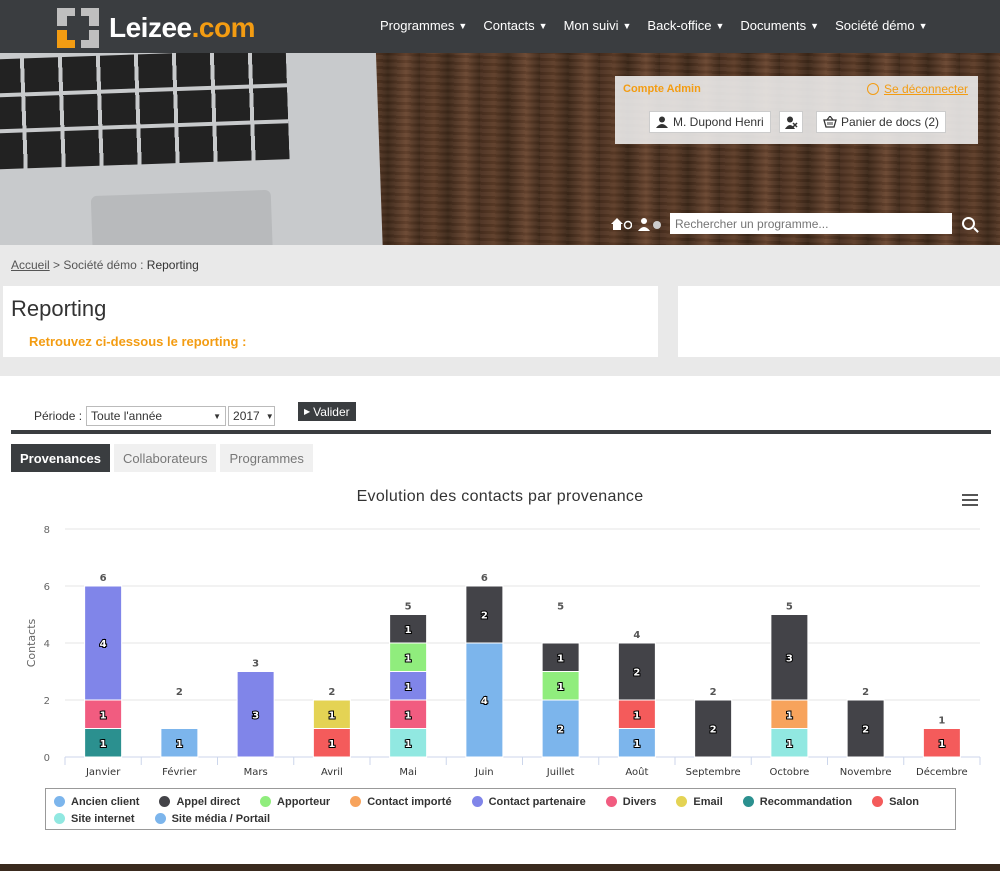 The image size is (1000, 871). Describe the element at coordinates (199, 801) in the screenshot. I see `legend-item: Appel direct` at that location.